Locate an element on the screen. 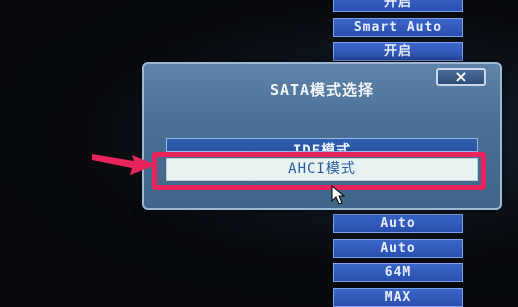 This screenshot has width=518, height=307. bios-value-7: 64M is located at coordinates (398, 272).